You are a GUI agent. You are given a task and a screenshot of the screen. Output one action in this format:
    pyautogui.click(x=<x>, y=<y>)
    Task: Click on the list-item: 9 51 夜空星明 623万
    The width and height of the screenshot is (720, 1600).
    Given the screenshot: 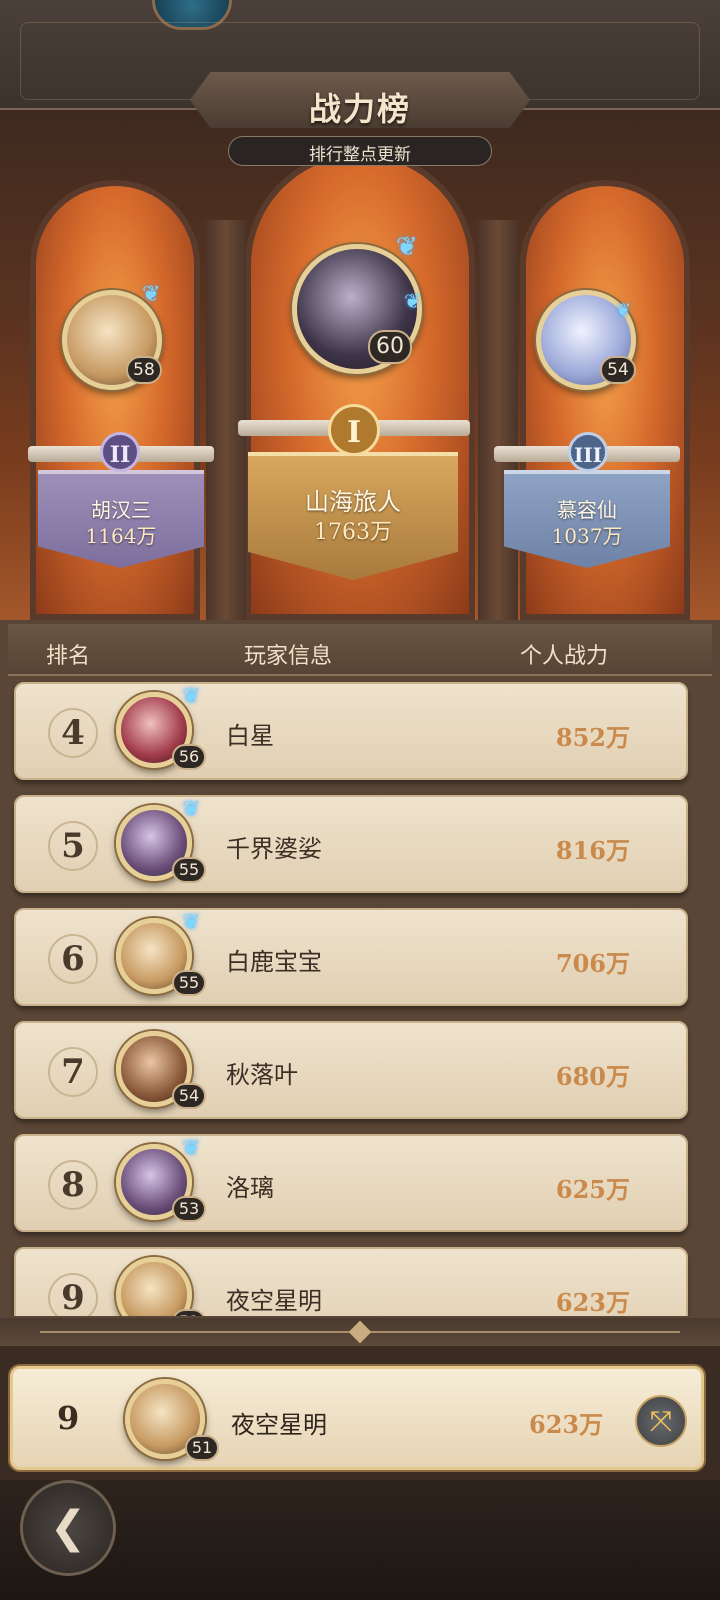 What is the action you would take?
    pyautogui.click(x=351, y=1281)
    